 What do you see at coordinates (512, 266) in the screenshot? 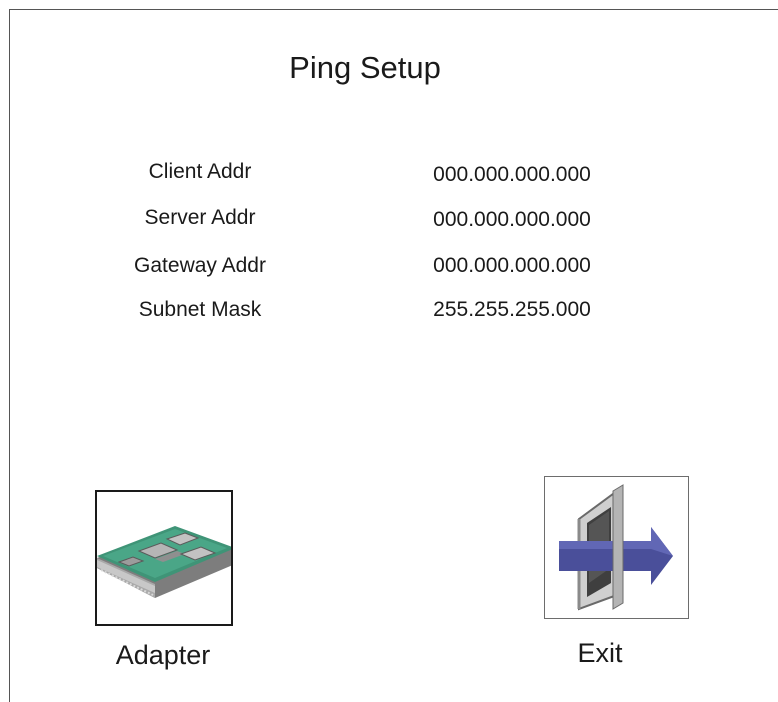
I see `gateway-addr-field: 000.000.000.000` at bounding box center [512, 266].